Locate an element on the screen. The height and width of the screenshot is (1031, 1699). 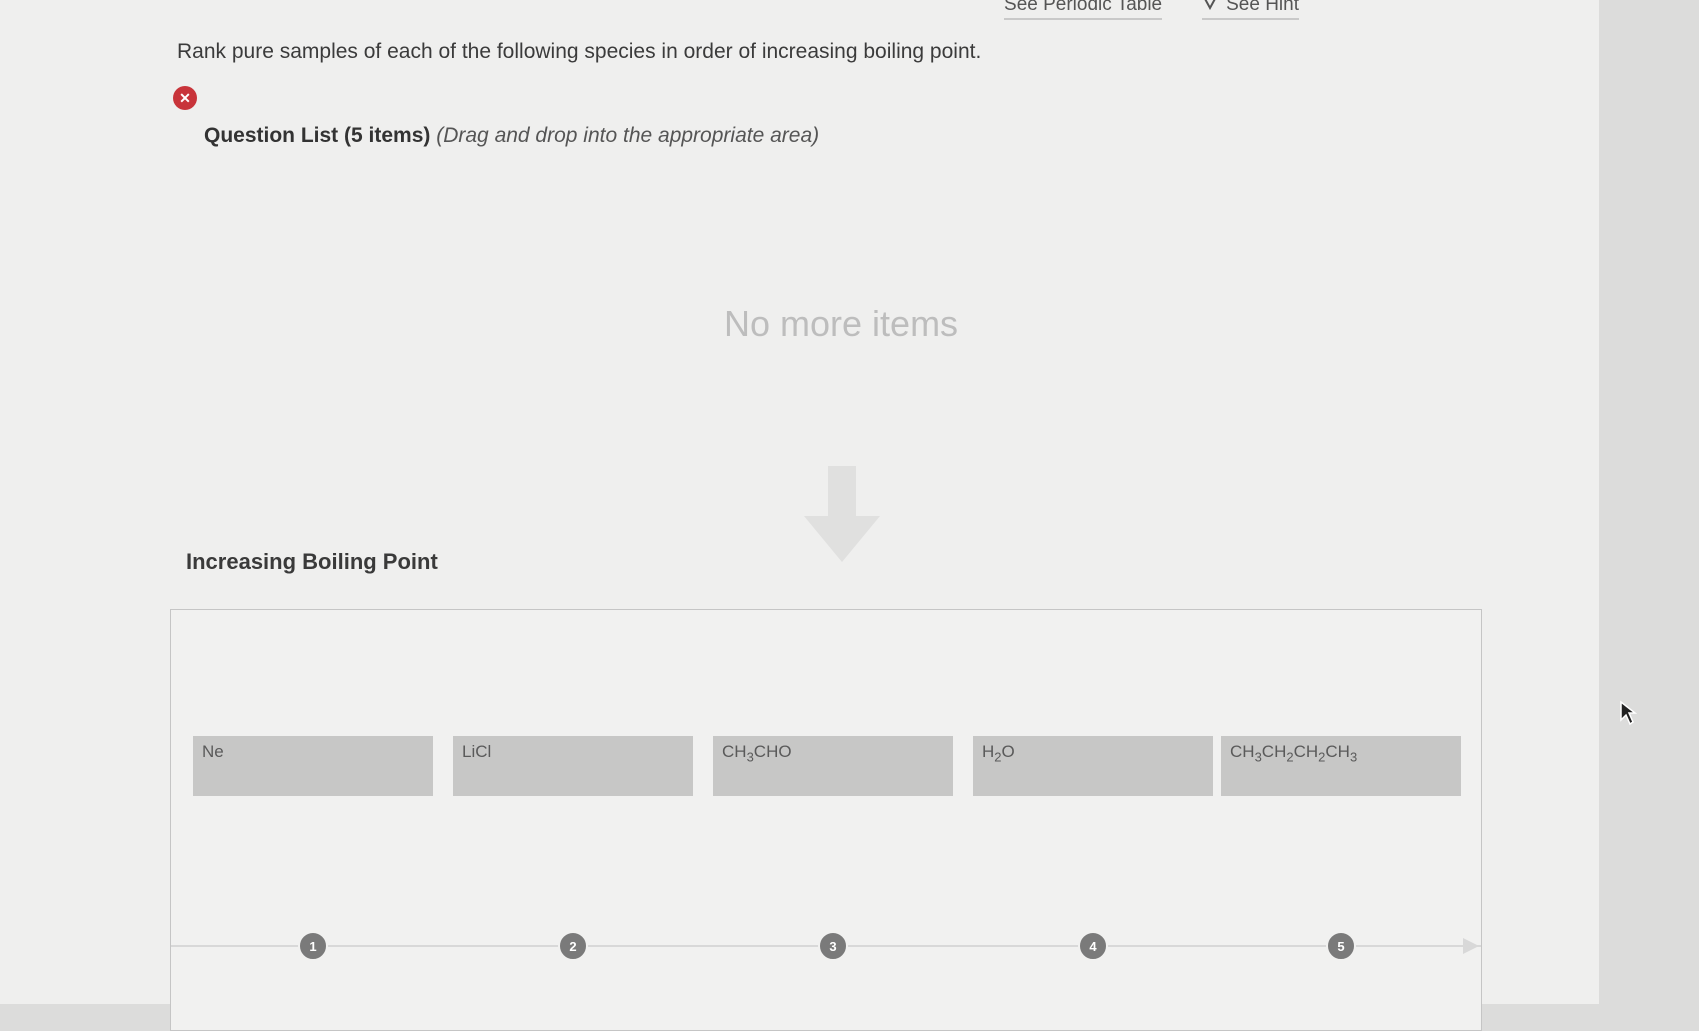
arrow-right-icon is located at coordinates (1471, 946).